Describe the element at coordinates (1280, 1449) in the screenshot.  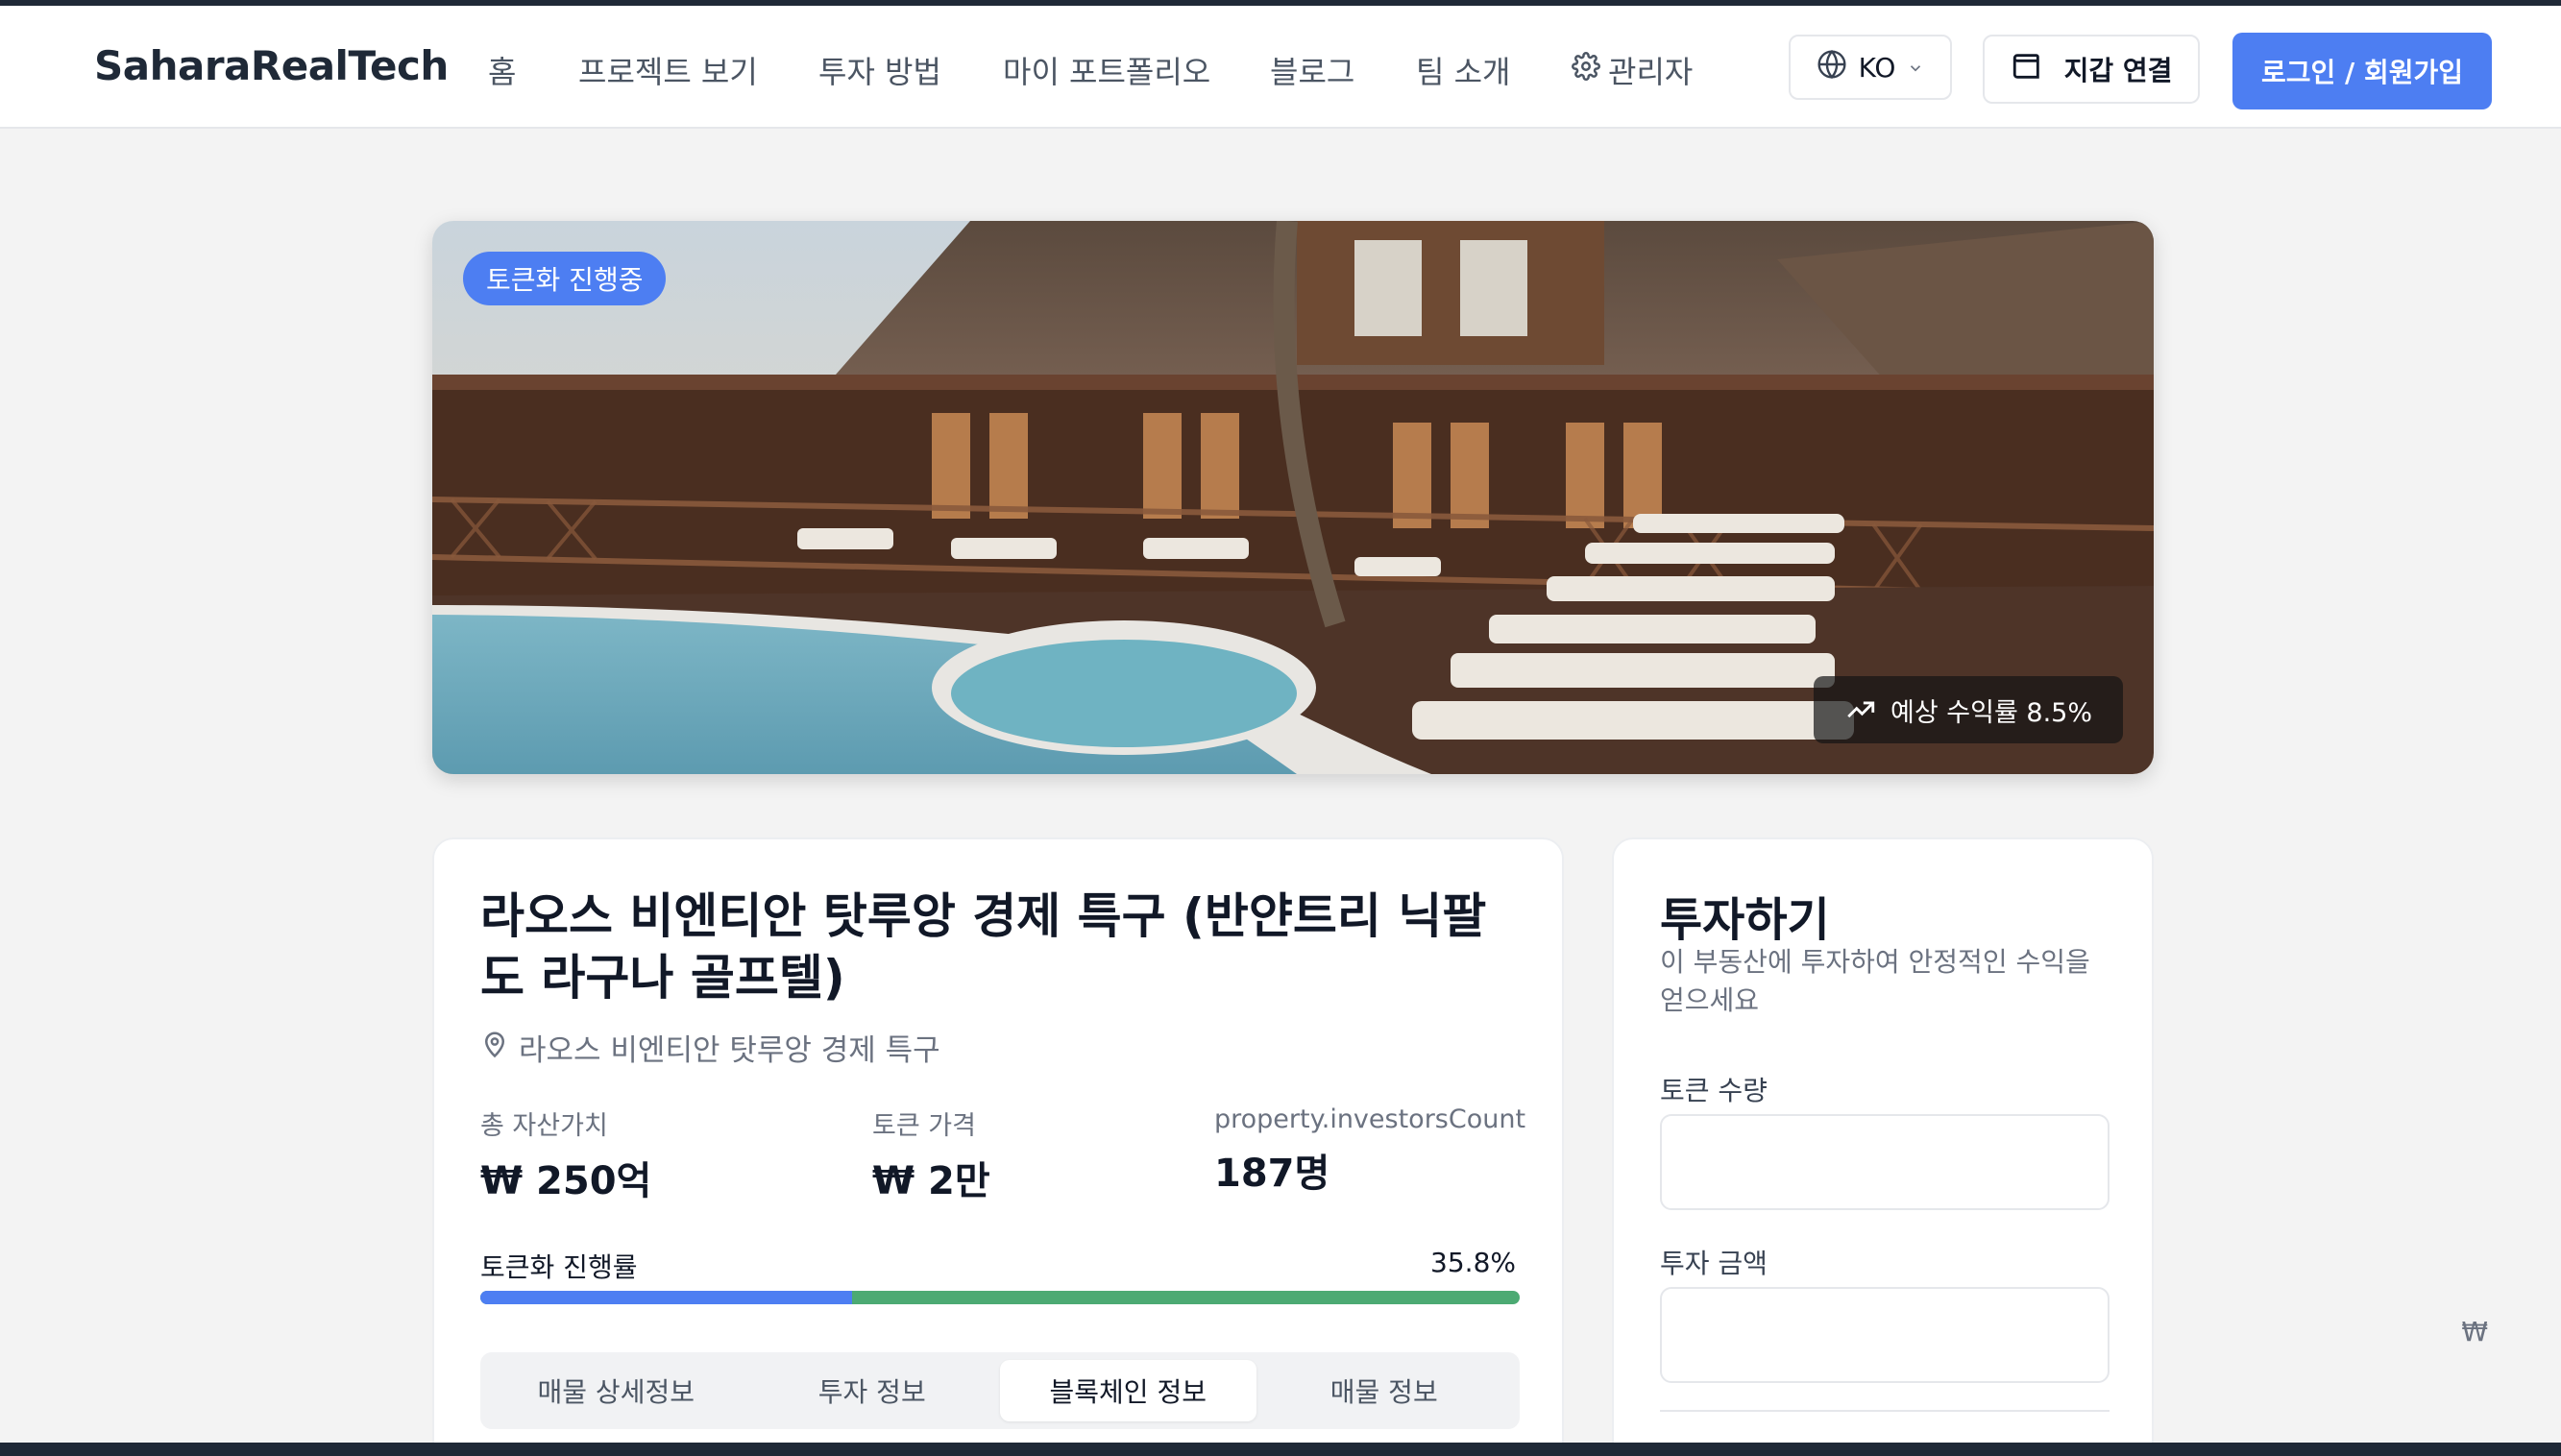
I see `bottom-edge-bar` at that location.